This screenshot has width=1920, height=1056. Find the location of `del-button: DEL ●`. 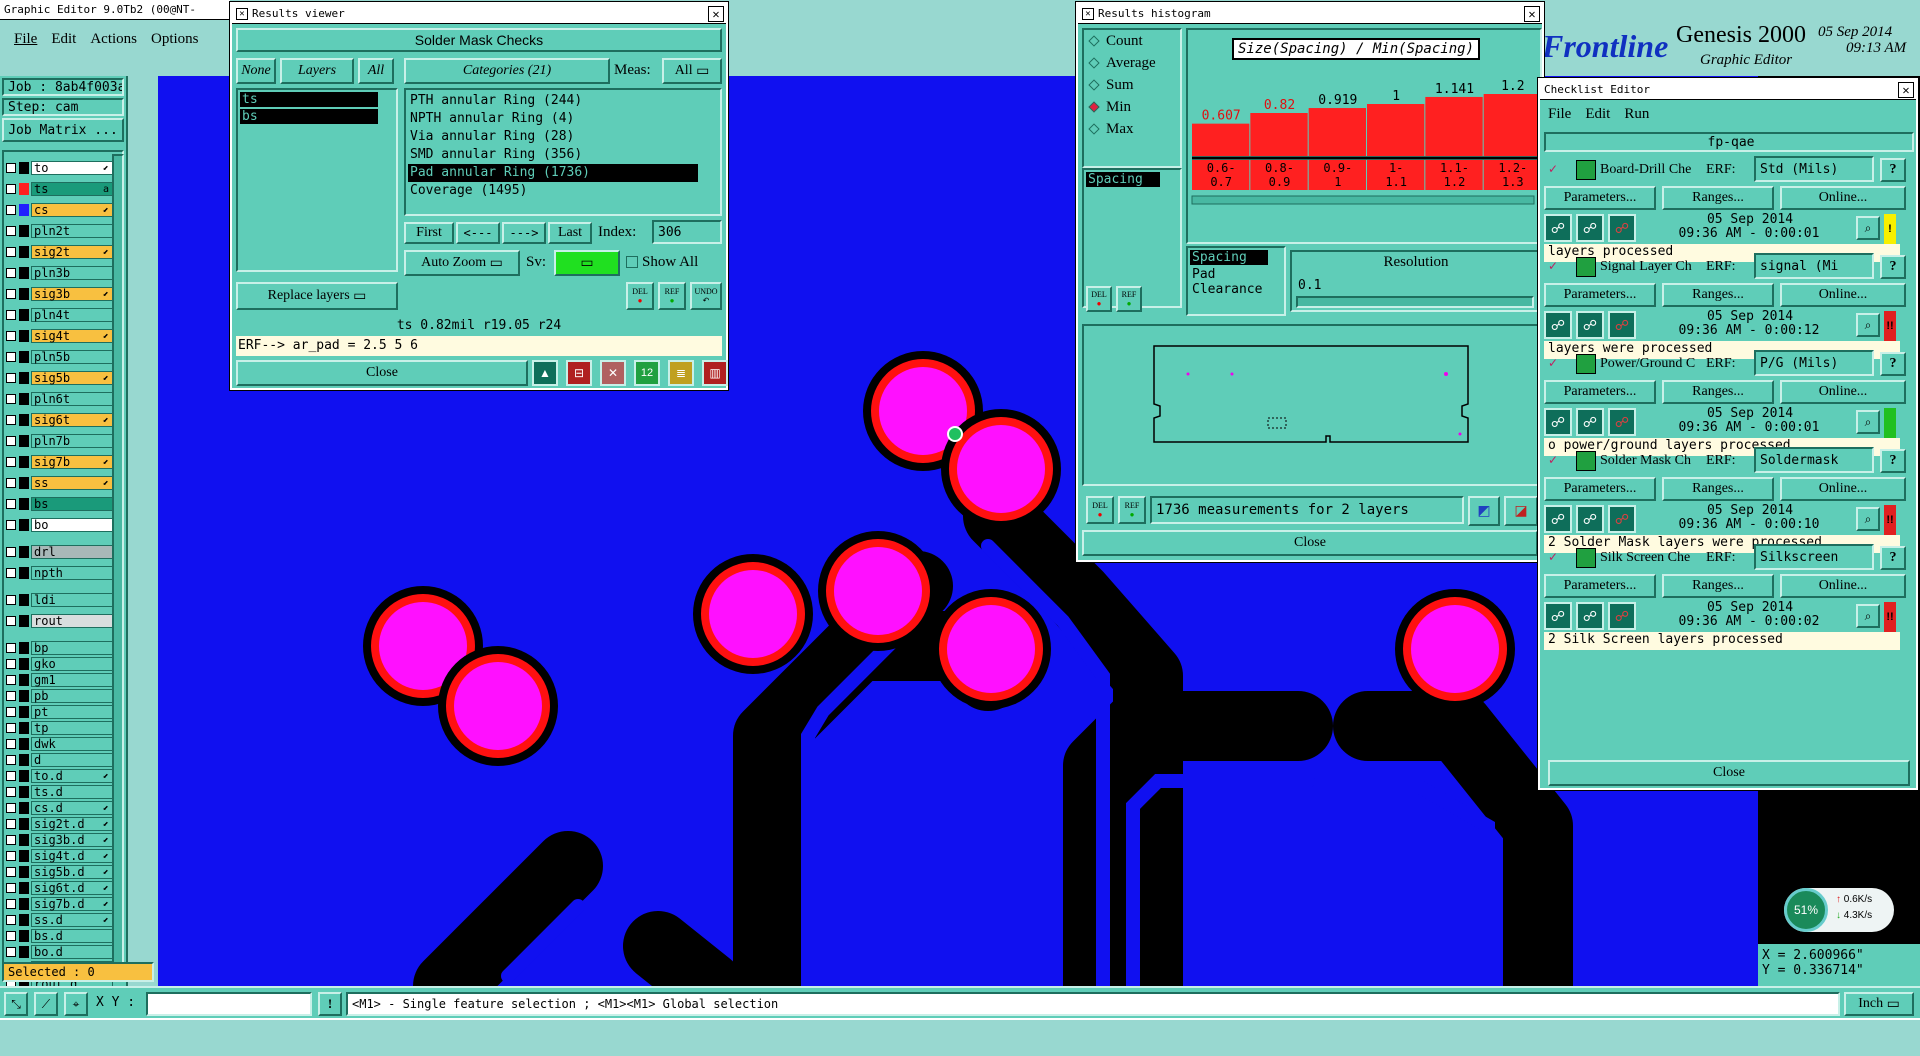

del-button: DEL ● is located at coordinates (640, 296).